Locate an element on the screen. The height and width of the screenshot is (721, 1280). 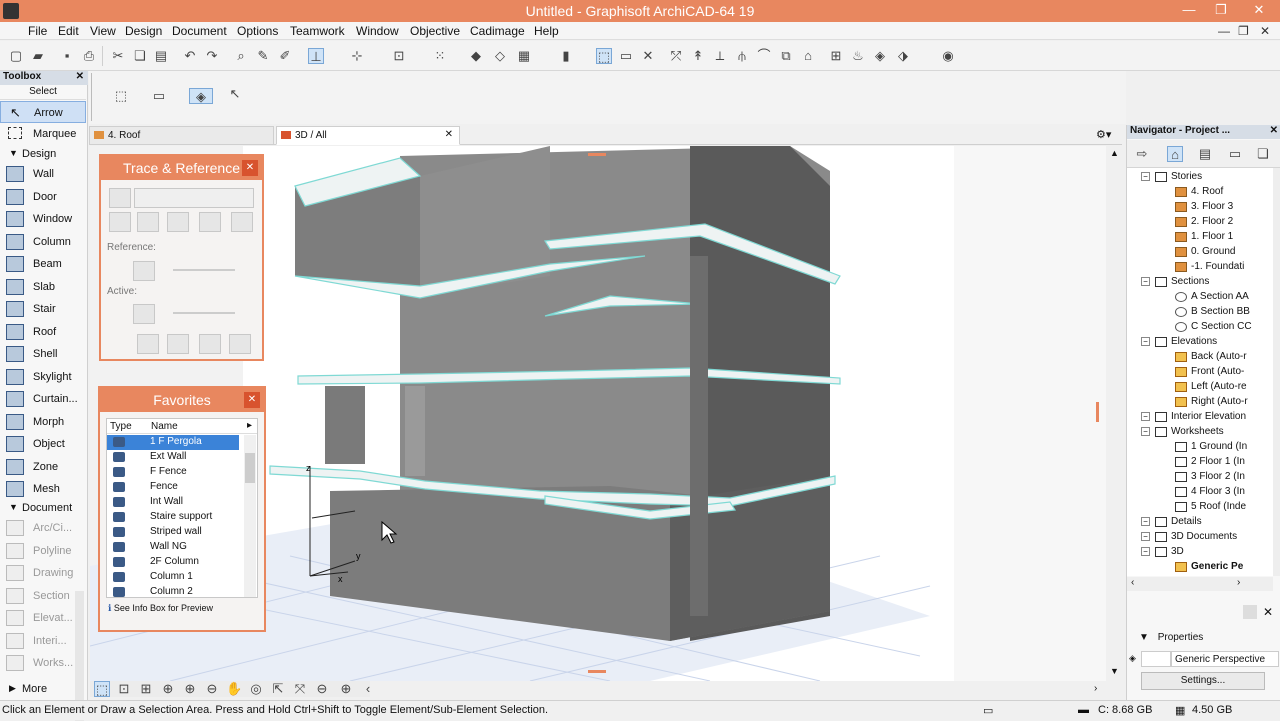
tool-document-item: Polyline is located at coordinates (43, 551).